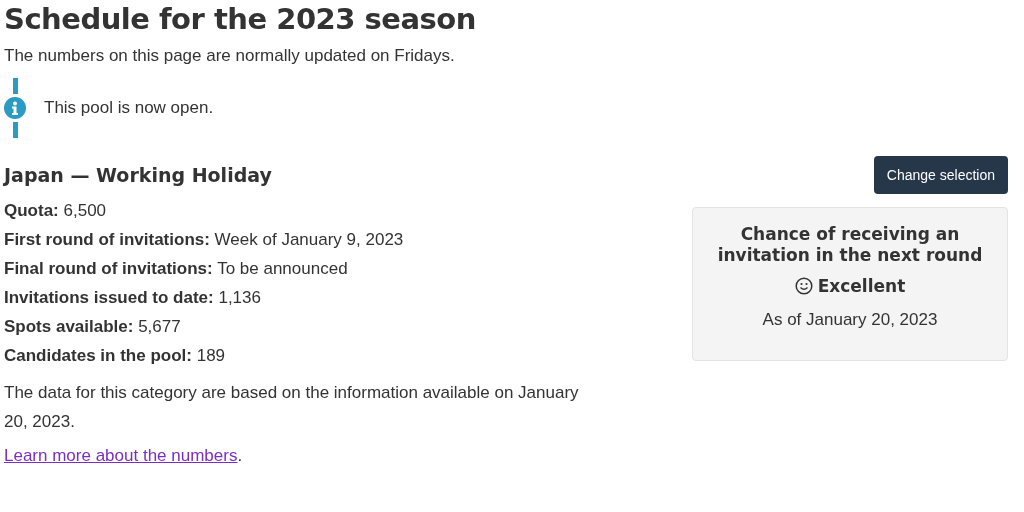 This screenshot has height=512, width=1024. I want to click on as-of-date: As of January 20, 2023, so click(850, 320).